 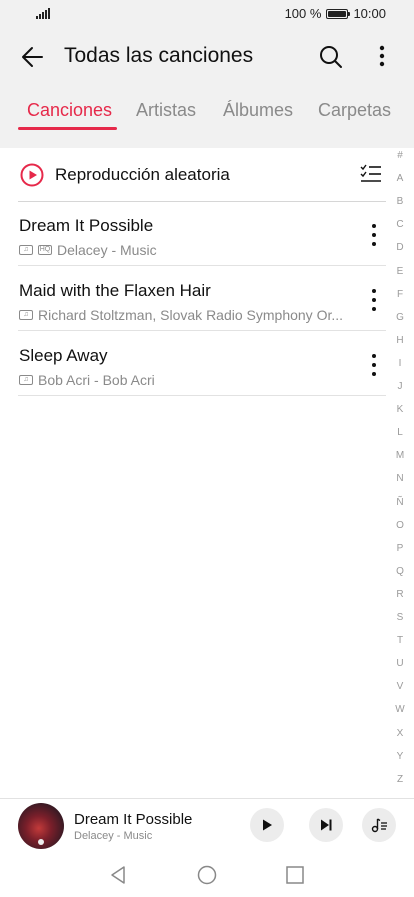 What do you see at coordinates (400, 640) in the screenshot?
I see `index-letter: T` at bounding box center [400, 640].